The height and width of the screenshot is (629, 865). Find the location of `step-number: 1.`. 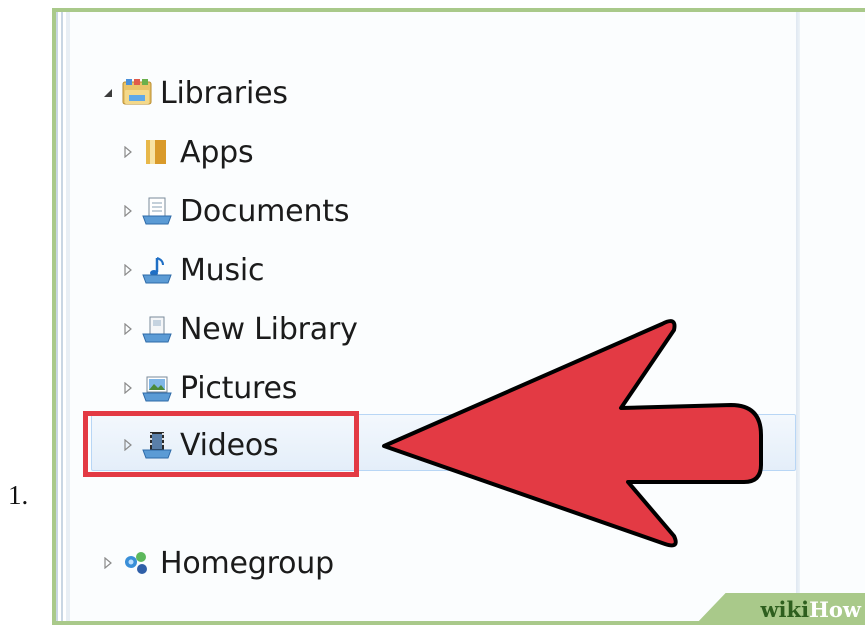

step-number: 1. is located at coordinates (18, 495).